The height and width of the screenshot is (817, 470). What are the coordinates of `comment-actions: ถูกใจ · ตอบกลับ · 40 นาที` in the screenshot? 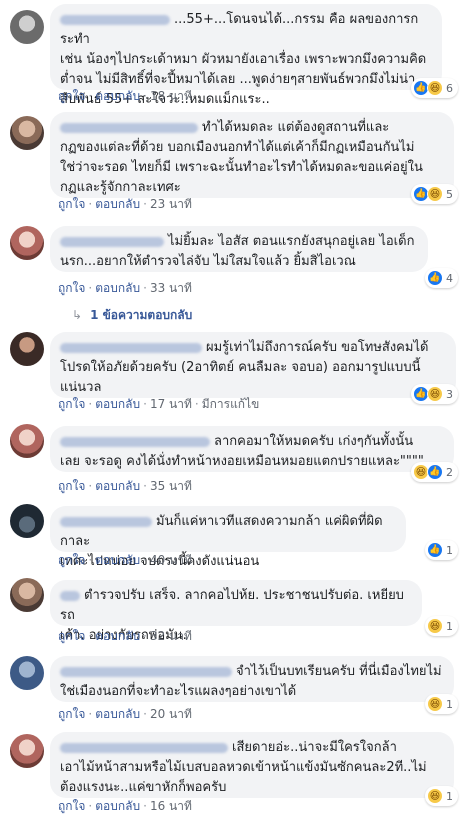 It's located at (125, 560).